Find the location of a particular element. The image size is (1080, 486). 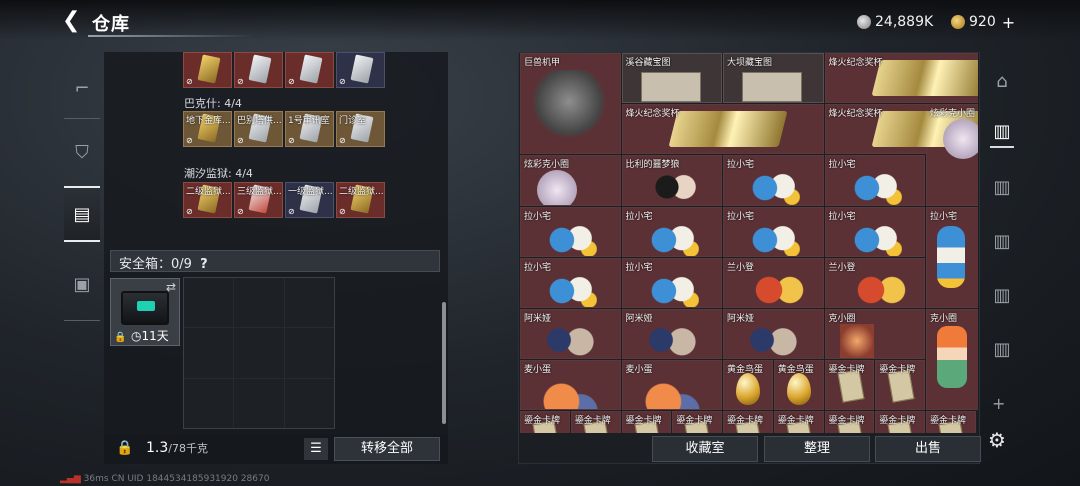

sell-button: 出售 is located at coordinates (928, 449).